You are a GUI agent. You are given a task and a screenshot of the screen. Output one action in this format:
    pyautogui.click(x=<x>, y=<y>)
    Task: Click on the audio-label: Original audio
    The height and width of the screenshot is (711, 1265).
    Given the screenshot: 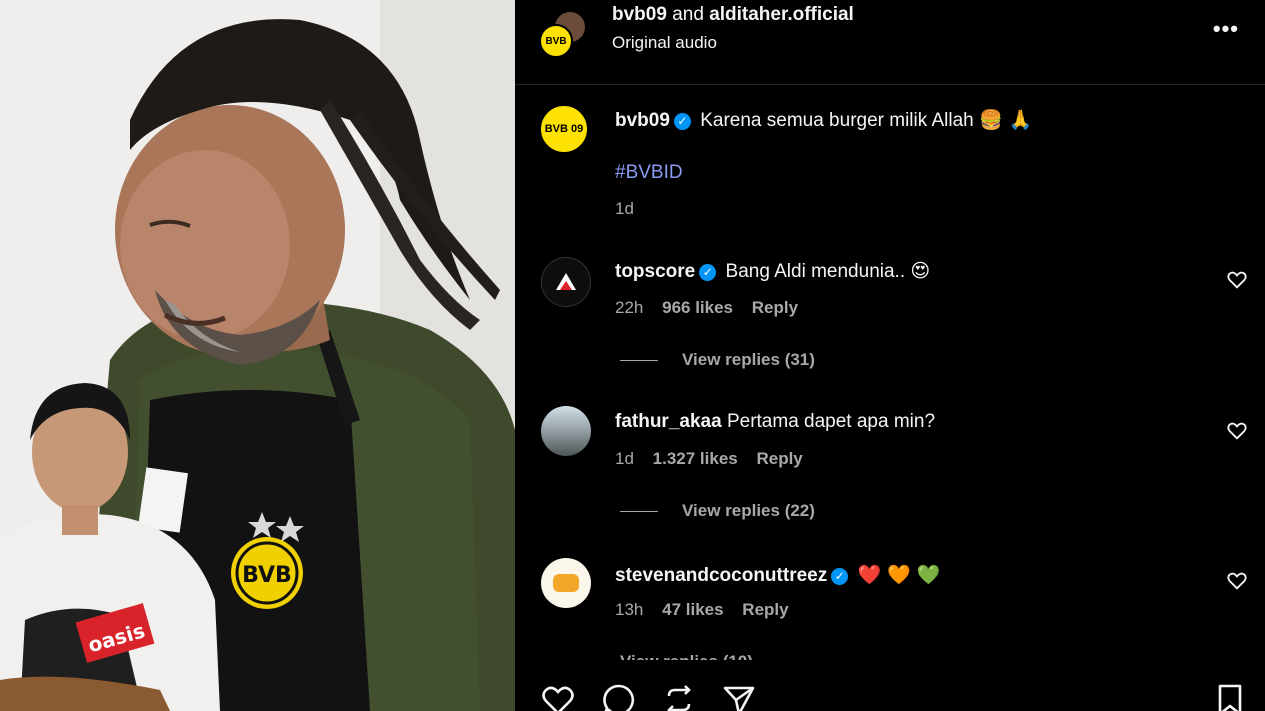 What is the action you would take?
    pyautogui.click(x=664, y=43)
    